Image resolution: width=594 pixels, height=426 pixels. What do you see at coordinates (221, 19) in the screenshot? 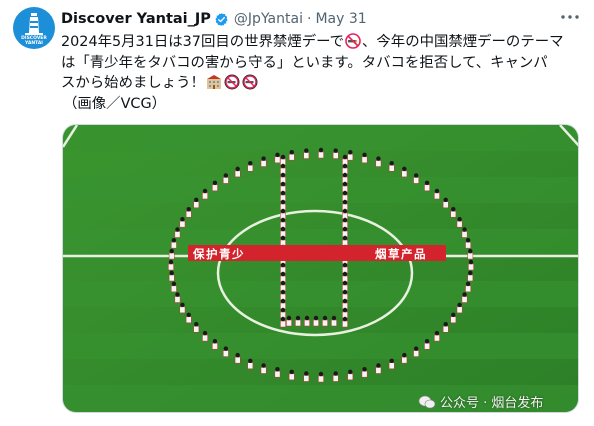
I see `verified-badge-icon` at bounding box center [221, 19].